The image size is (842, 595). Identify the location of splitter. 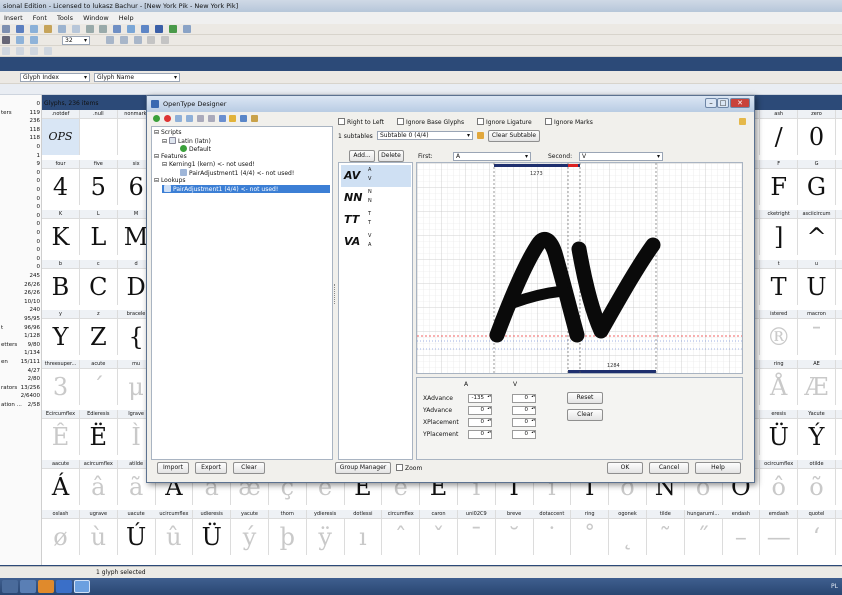
(335, 287).